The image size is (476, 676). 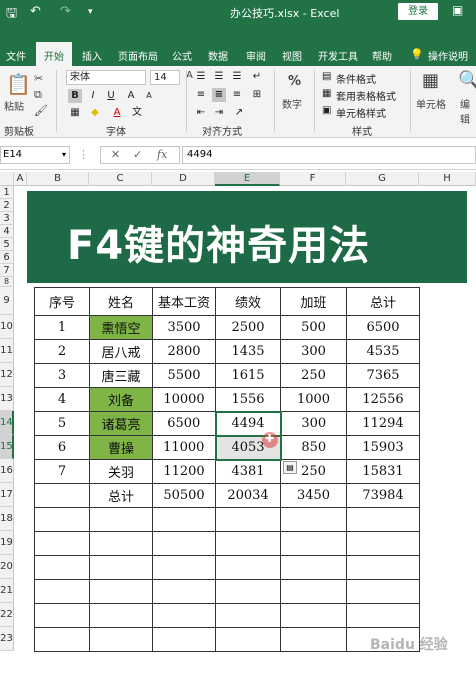 I want to click on conditional-format-button: 条件格式, so click(x=356, y=78).